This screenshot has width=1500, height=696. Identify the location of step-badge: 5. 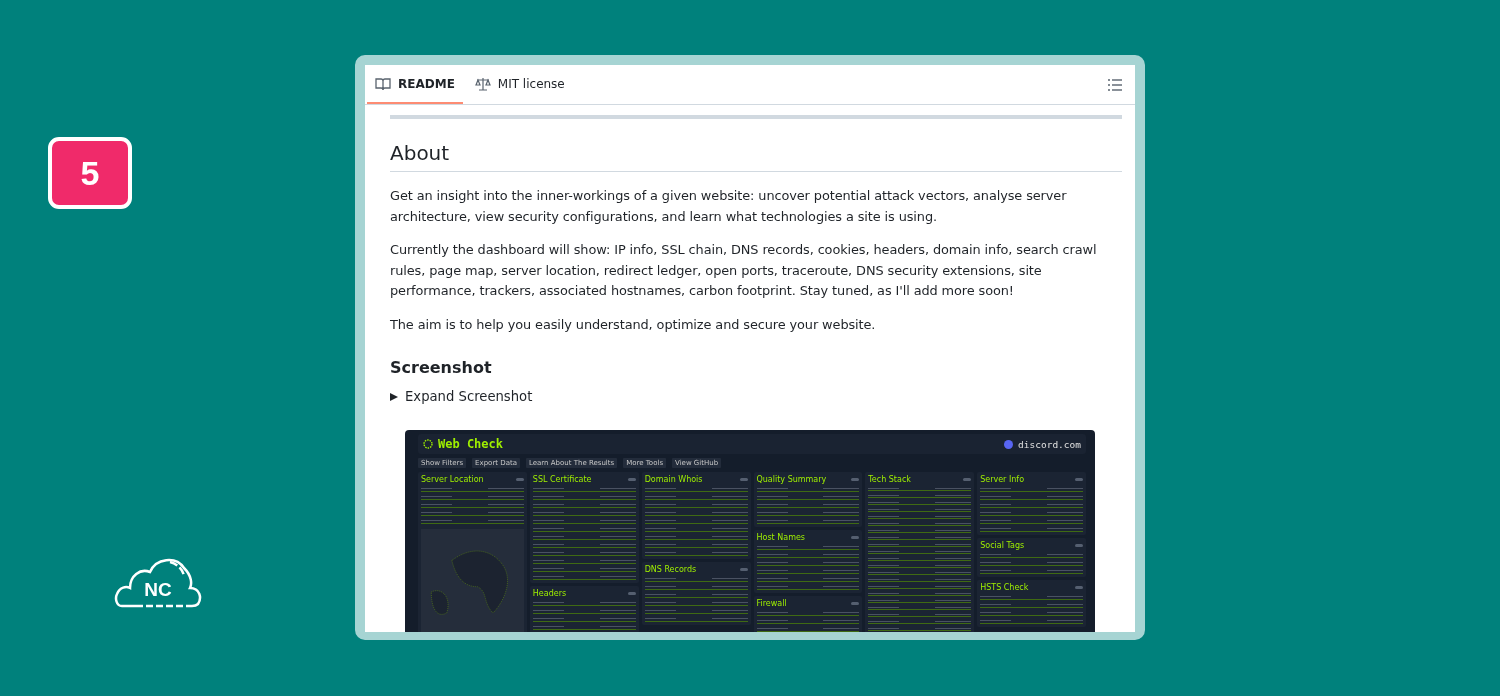
(90, 173).